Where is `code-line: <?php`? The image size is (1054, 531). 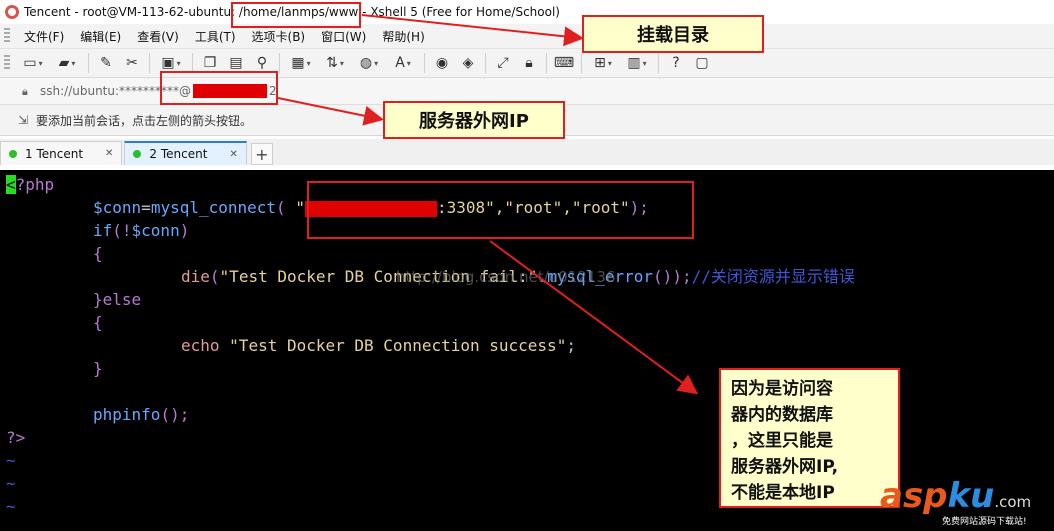 code-line: <?php is located at coordinates (30, 184).